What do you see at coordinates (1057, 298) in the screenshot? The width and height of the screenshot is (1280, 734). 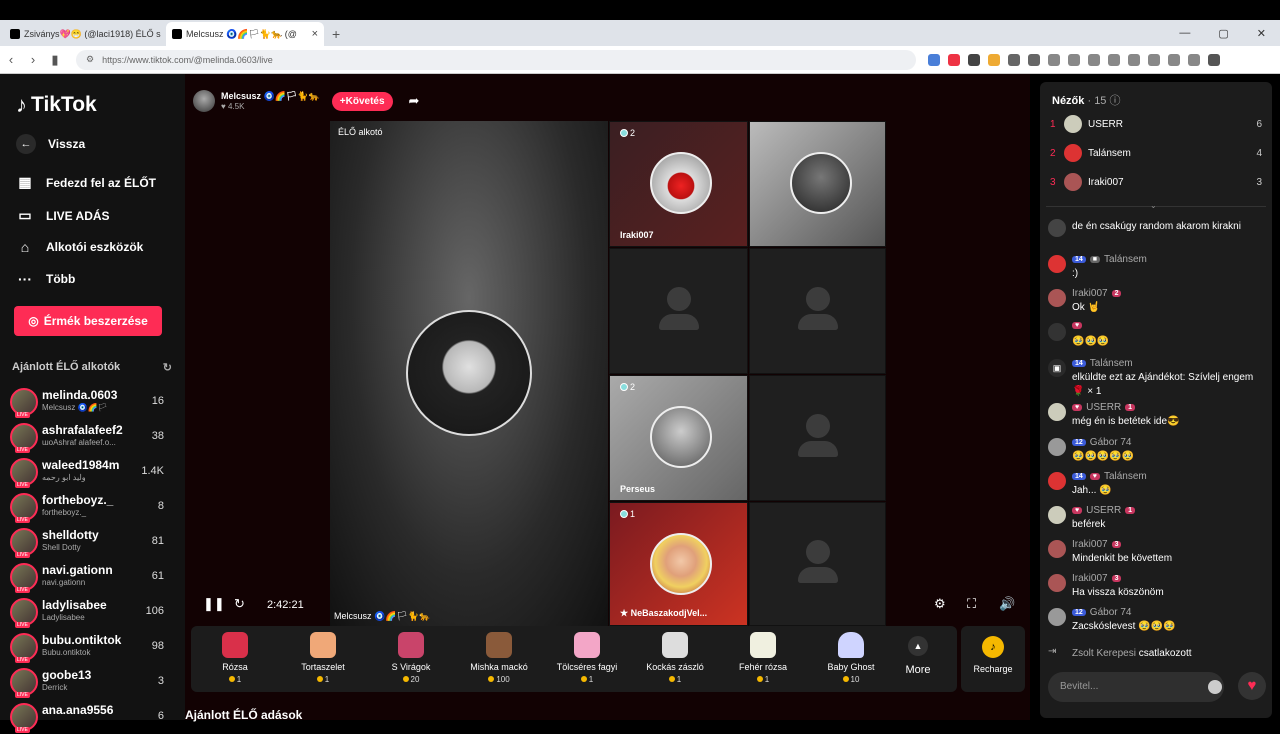 I see `avatar` at bounding box center [1057, 298].